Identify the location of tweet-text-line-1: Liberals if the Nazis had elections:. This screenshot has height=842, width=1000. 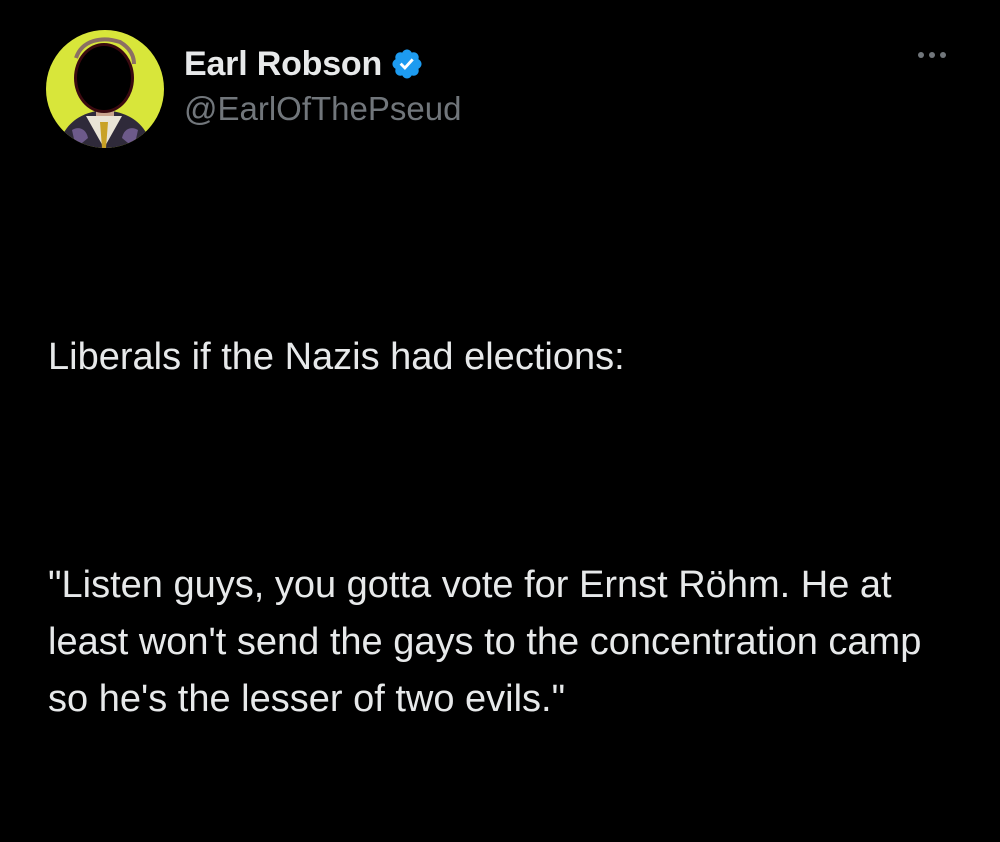
(336, 357).